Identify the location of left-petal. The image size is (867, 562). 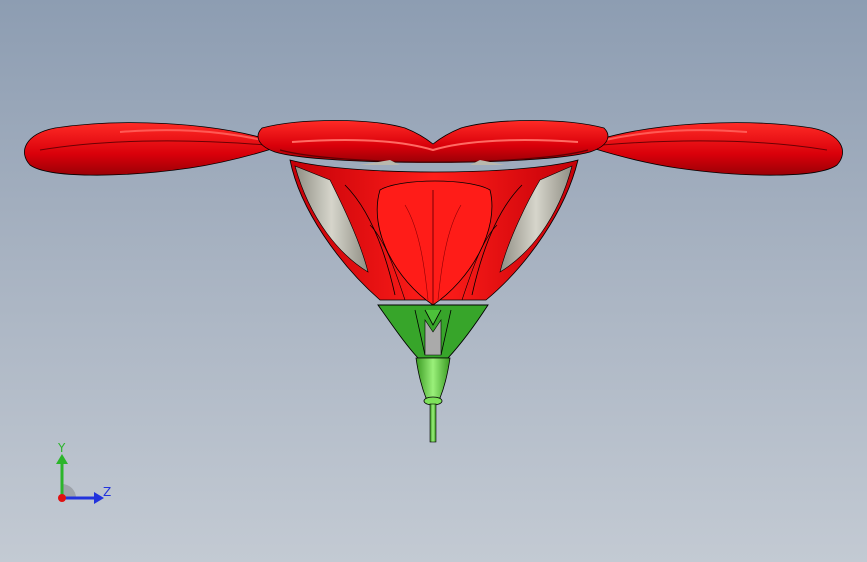
(150, 149).